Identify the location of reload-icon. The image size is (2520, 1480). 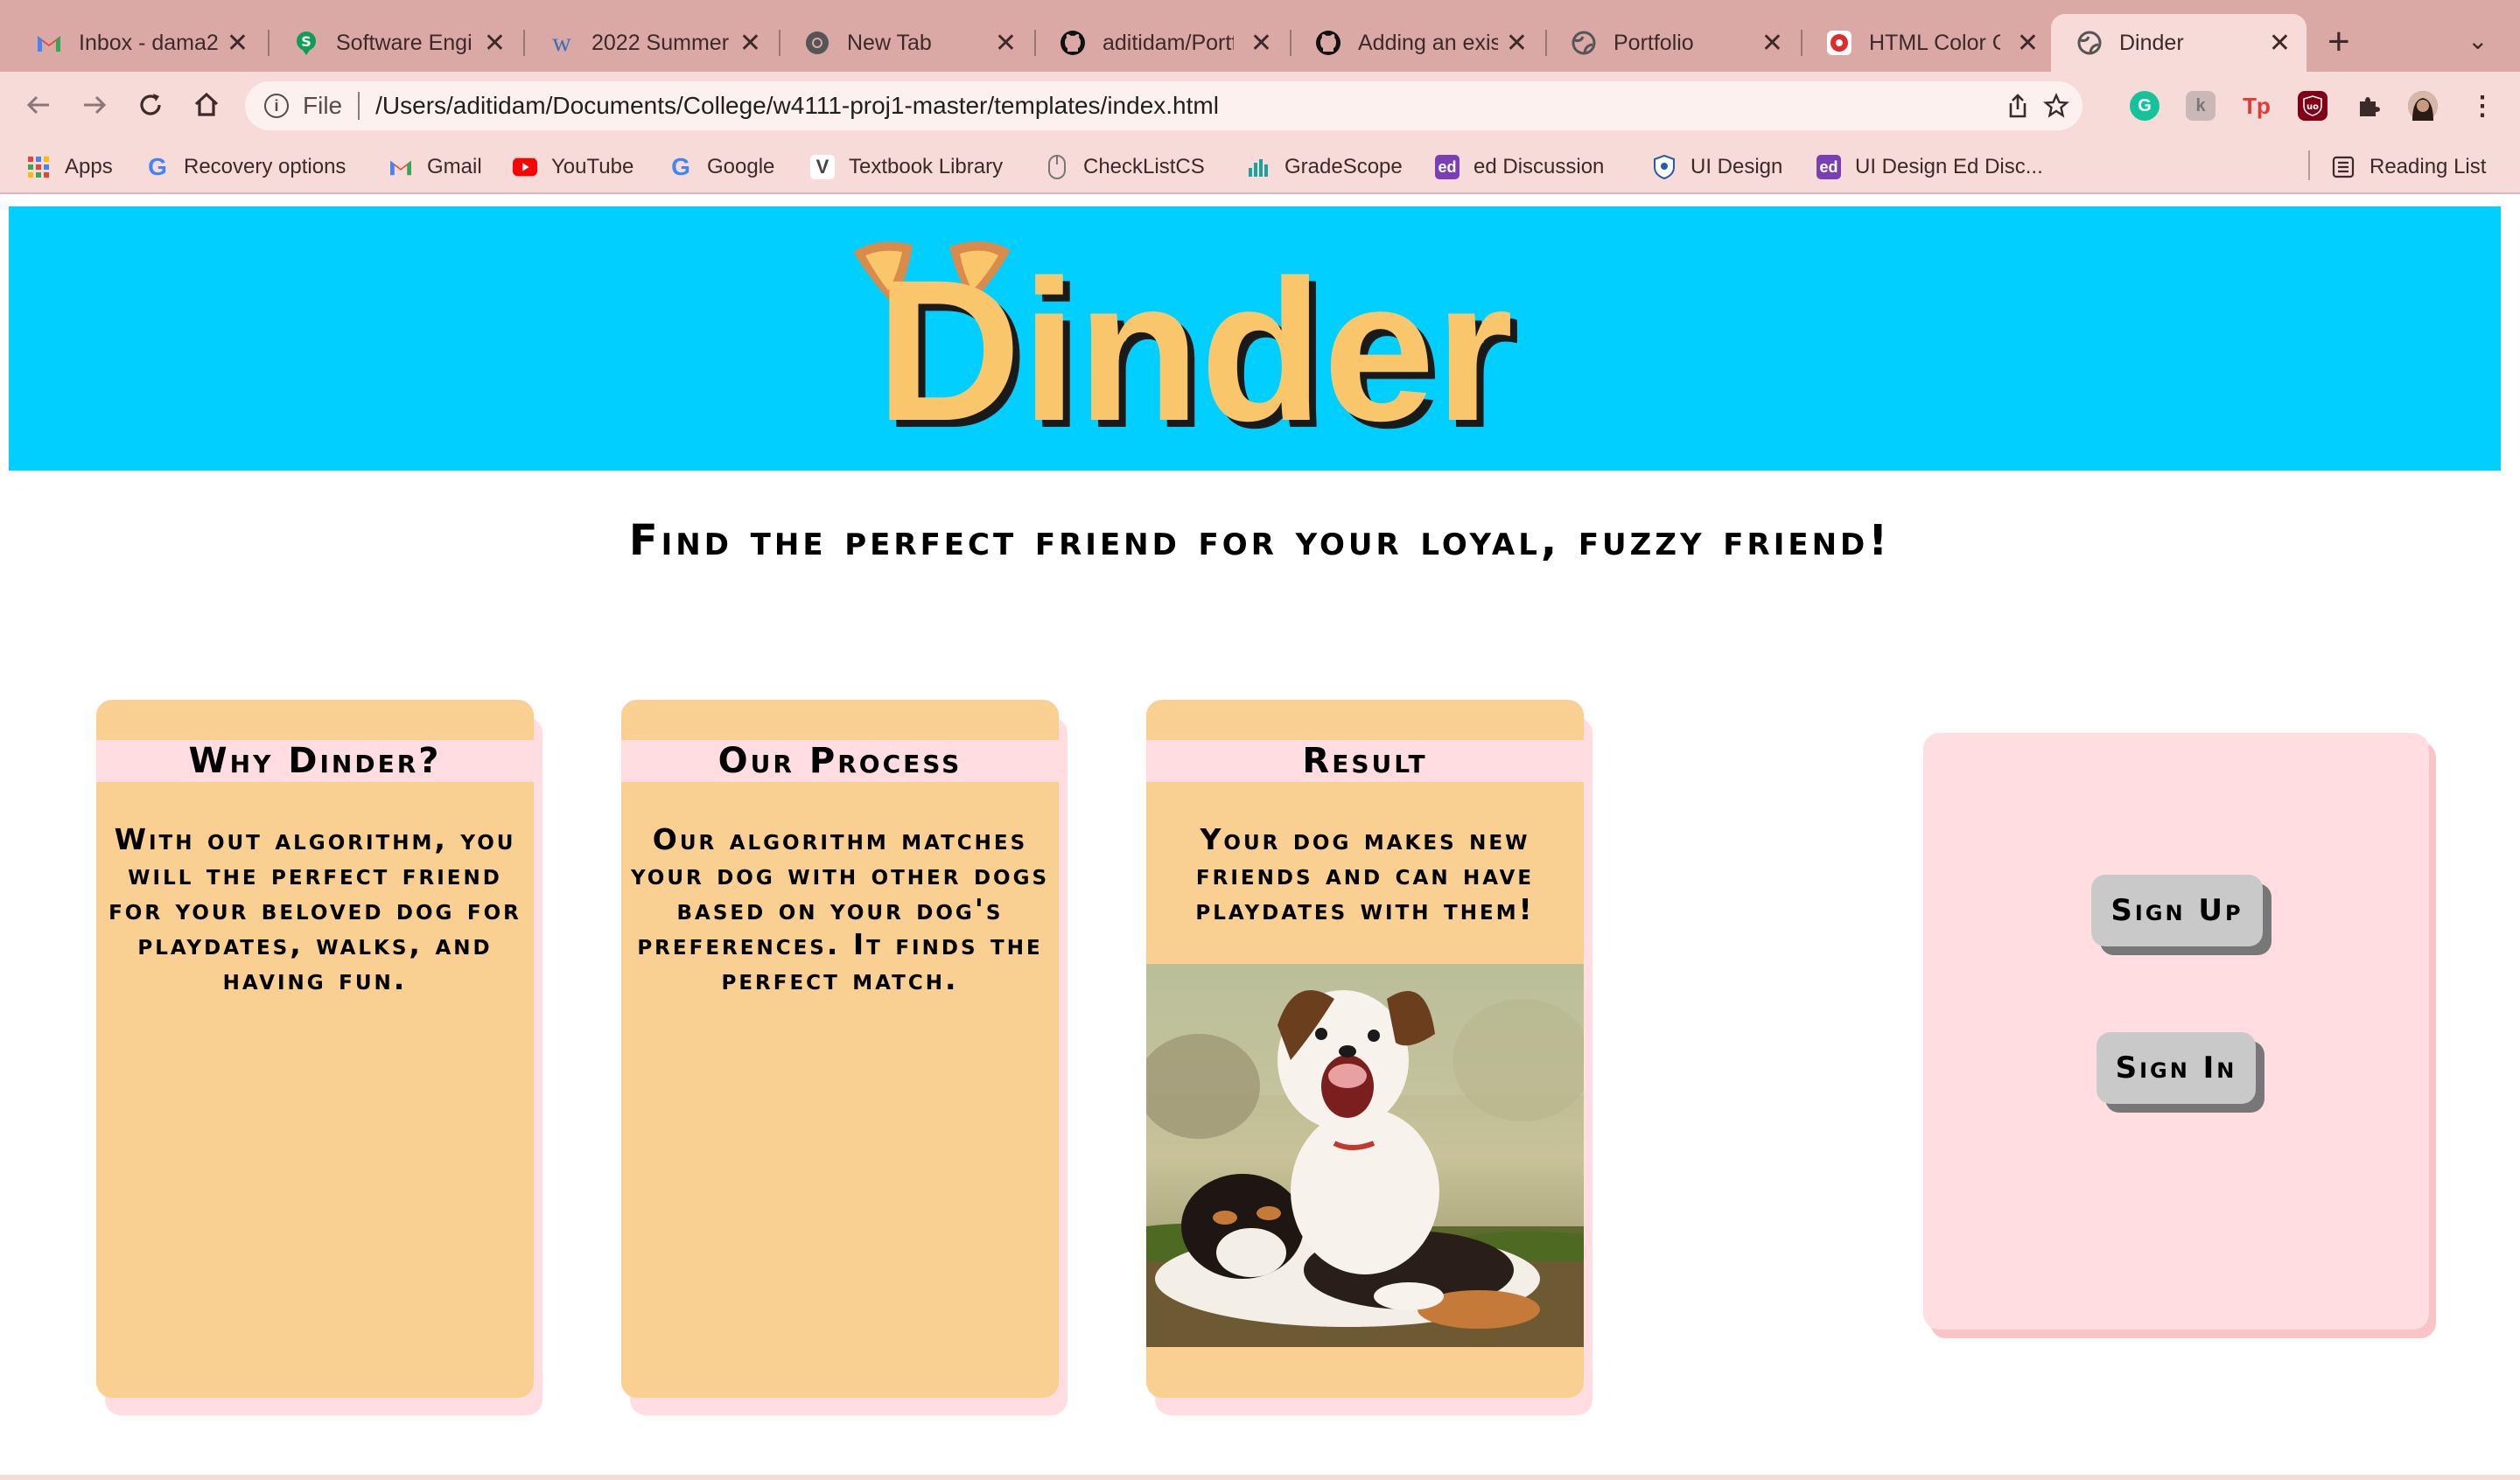
(150, 105).